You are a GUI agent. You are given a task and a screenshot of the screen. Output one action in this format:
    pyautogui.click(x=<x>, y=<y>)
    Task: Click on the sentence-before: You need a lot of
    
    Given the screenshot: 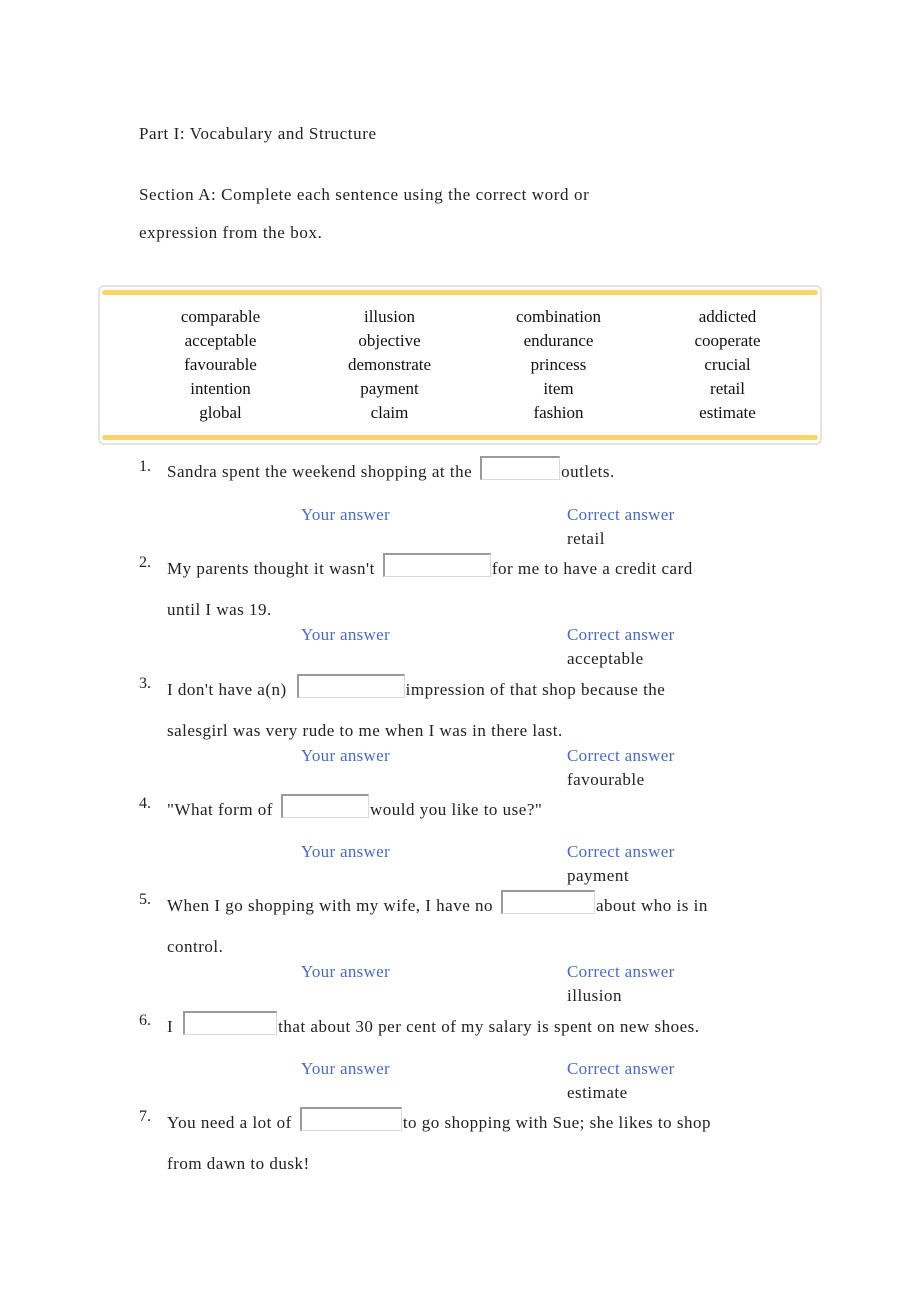 What is the action you would take?
    pyautogui.click(x=229, y=1122)
    